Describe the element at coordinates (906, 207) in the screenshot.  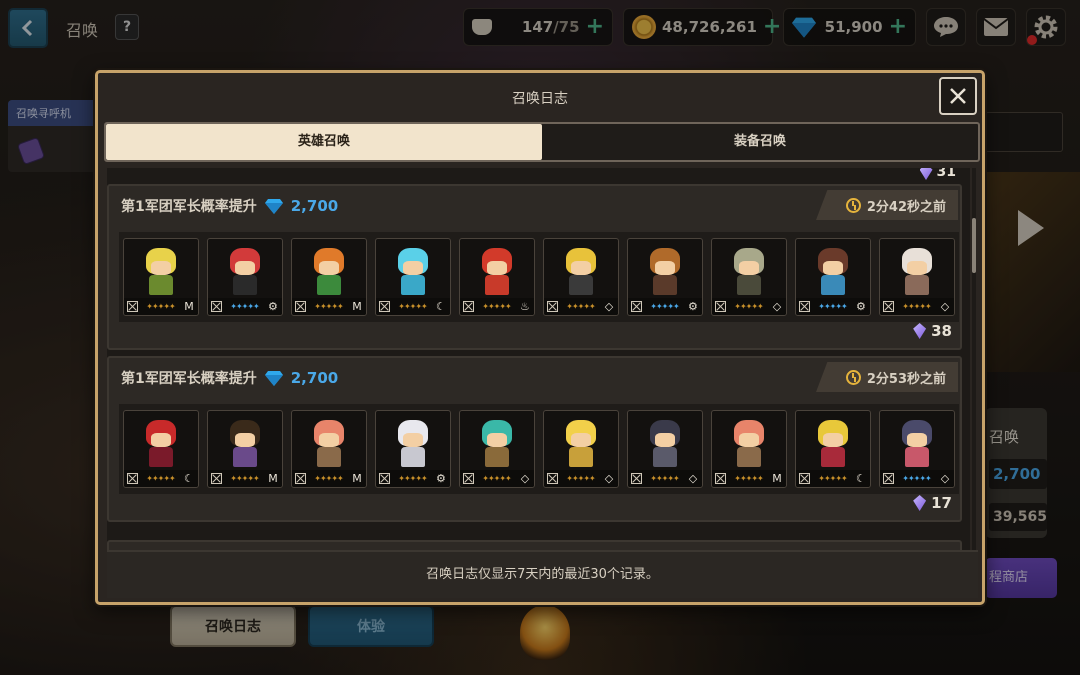
I see `record-time-label: 2分42秒之前` at that location.